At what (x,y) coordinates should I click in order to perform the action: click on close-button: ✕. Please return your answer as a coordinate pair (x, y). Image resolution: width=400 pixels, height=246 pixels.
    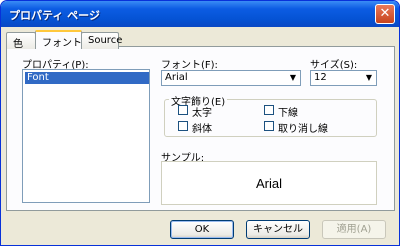
    Looking at the image, I should click on (385, 14).